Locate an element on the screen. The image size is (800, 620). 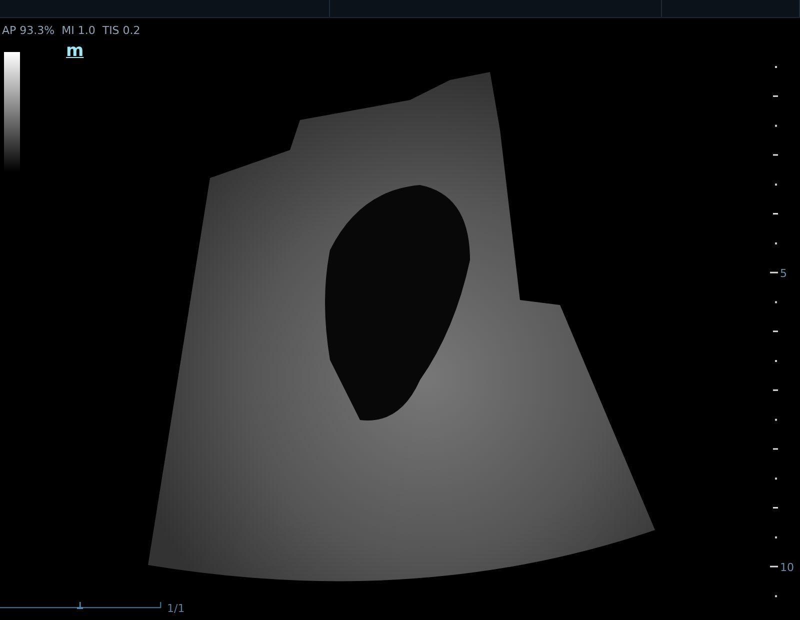
acoustic-readout: TIS 0.2 is located at coordinates (121, 30).